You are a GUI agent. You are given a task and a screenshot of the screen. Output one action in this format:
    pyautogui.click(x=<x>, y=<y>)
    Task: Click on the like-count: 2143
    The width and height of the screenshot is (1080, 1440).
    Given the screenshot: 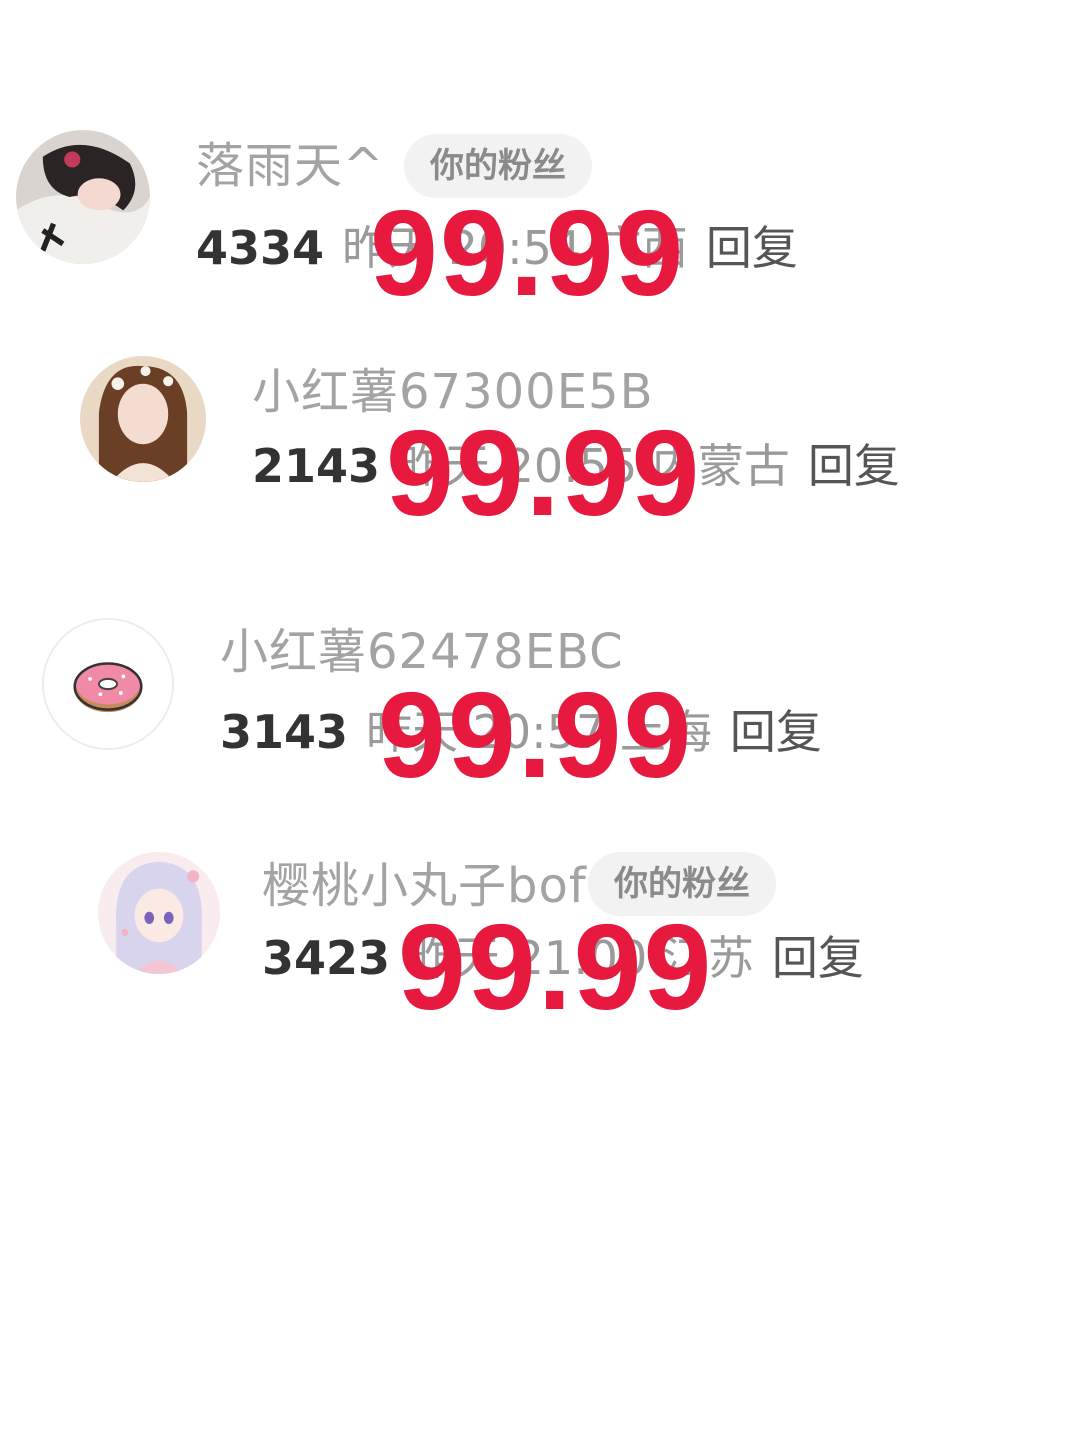 What is the action you would take?
    pyautogui.click(x=316, y=466)
    